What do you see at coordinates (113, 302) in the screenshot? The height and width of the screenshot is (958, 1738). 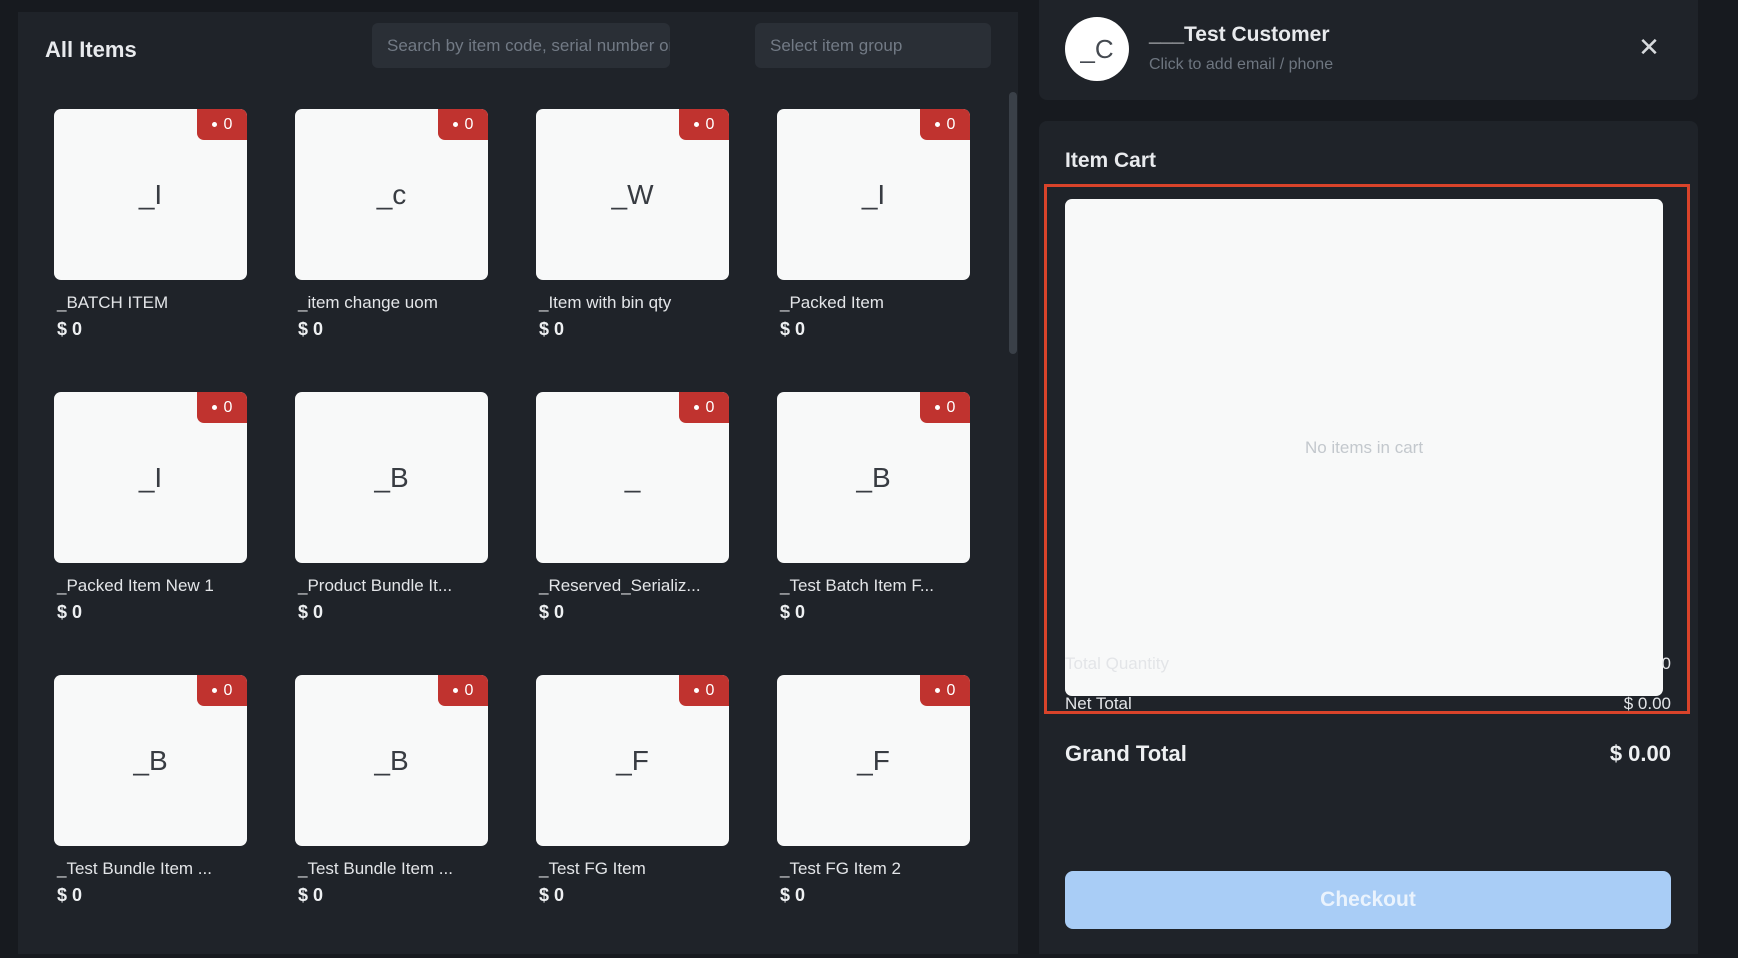 I see `item-name: _BATCH ITEM` at bounding box center [113, 302].